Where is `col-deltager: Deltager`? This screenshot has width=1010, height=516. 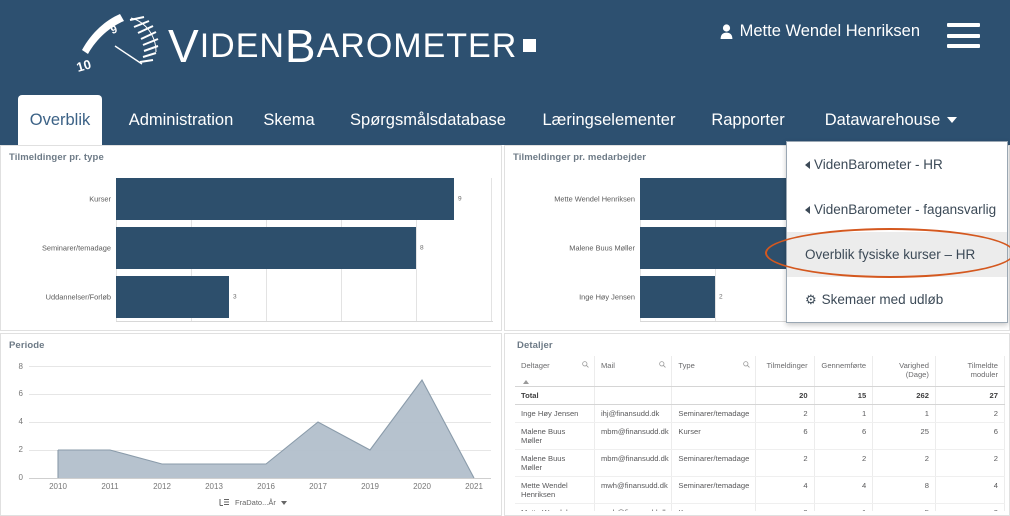 col-deltager: Deltager is located at coordinates (555, 371).